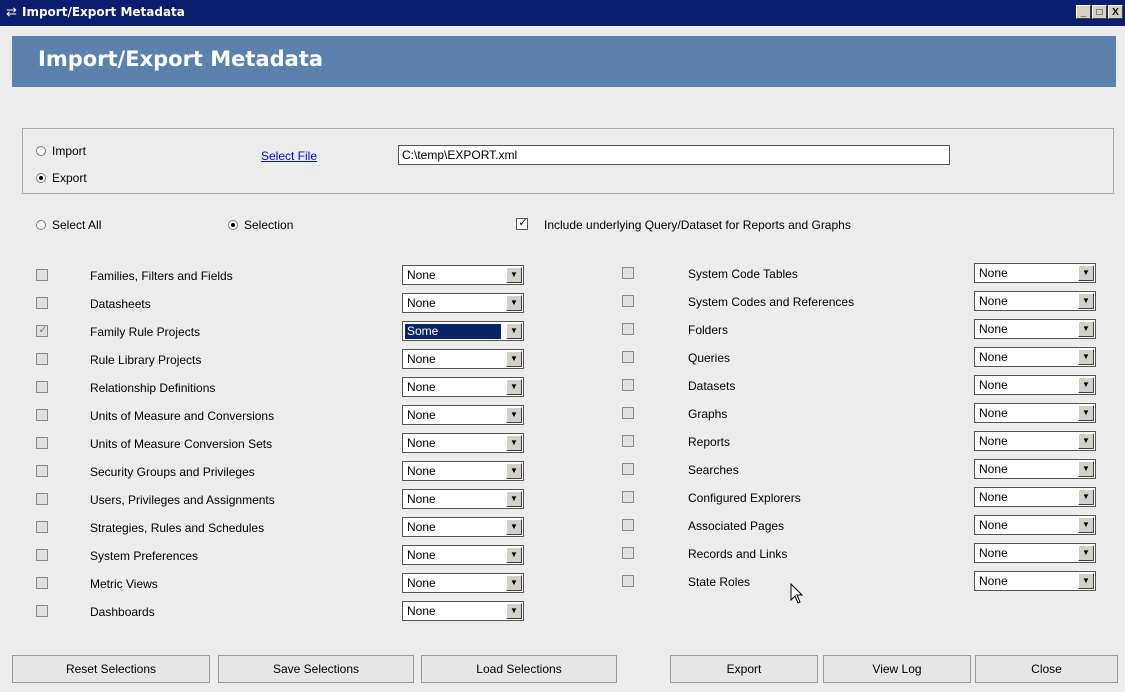 This screenshot has height=692, width=1125. I want to click on import-radio: Import, so click(61, 151).